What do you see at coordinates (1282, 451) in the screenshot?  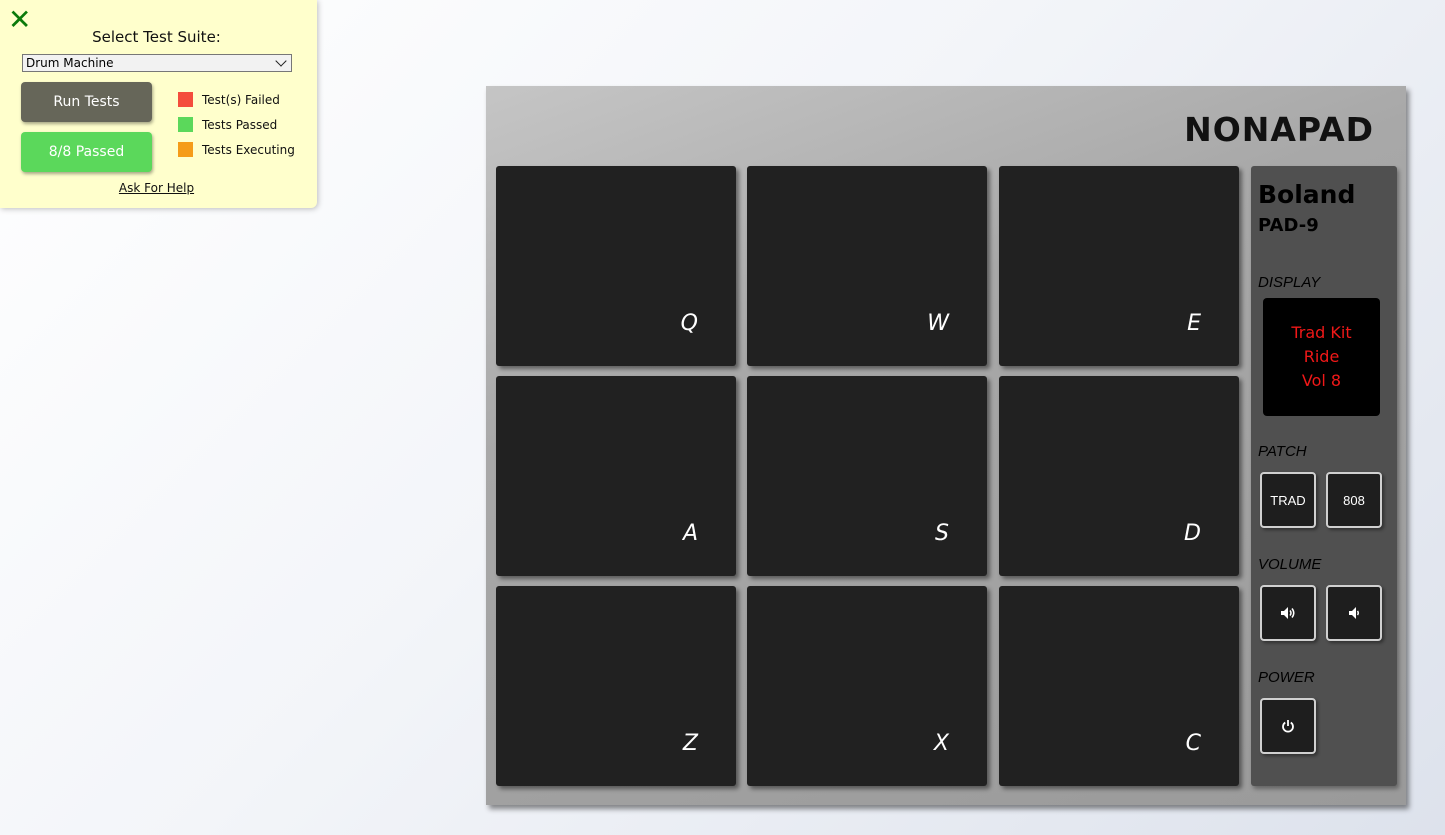 I see `patch-label: PATCH` at bounding box center [1282, 451].